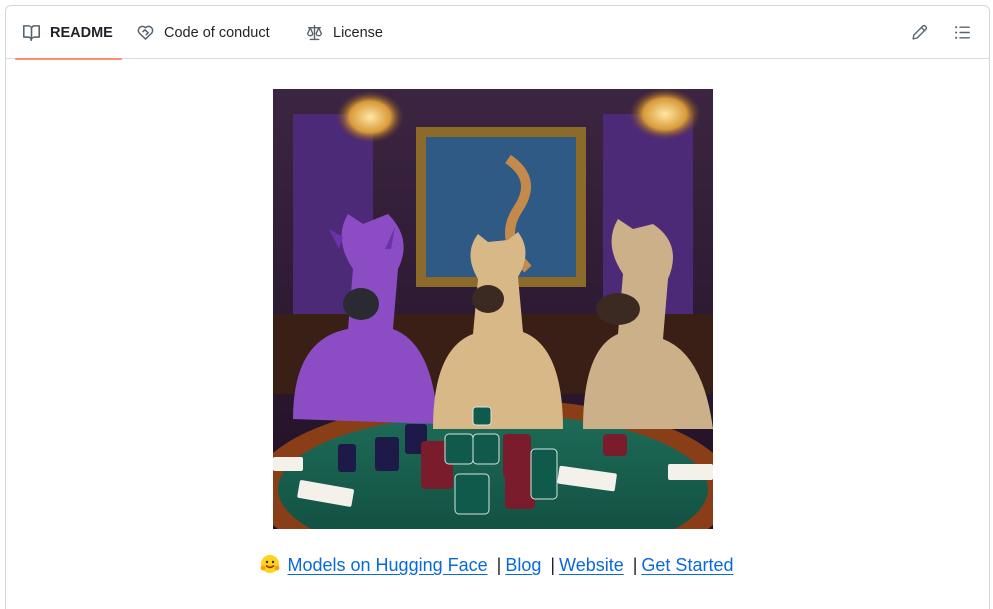 The width and height of the screenshot is (993, 609). I want to click on outline-button, so click(962, 32).